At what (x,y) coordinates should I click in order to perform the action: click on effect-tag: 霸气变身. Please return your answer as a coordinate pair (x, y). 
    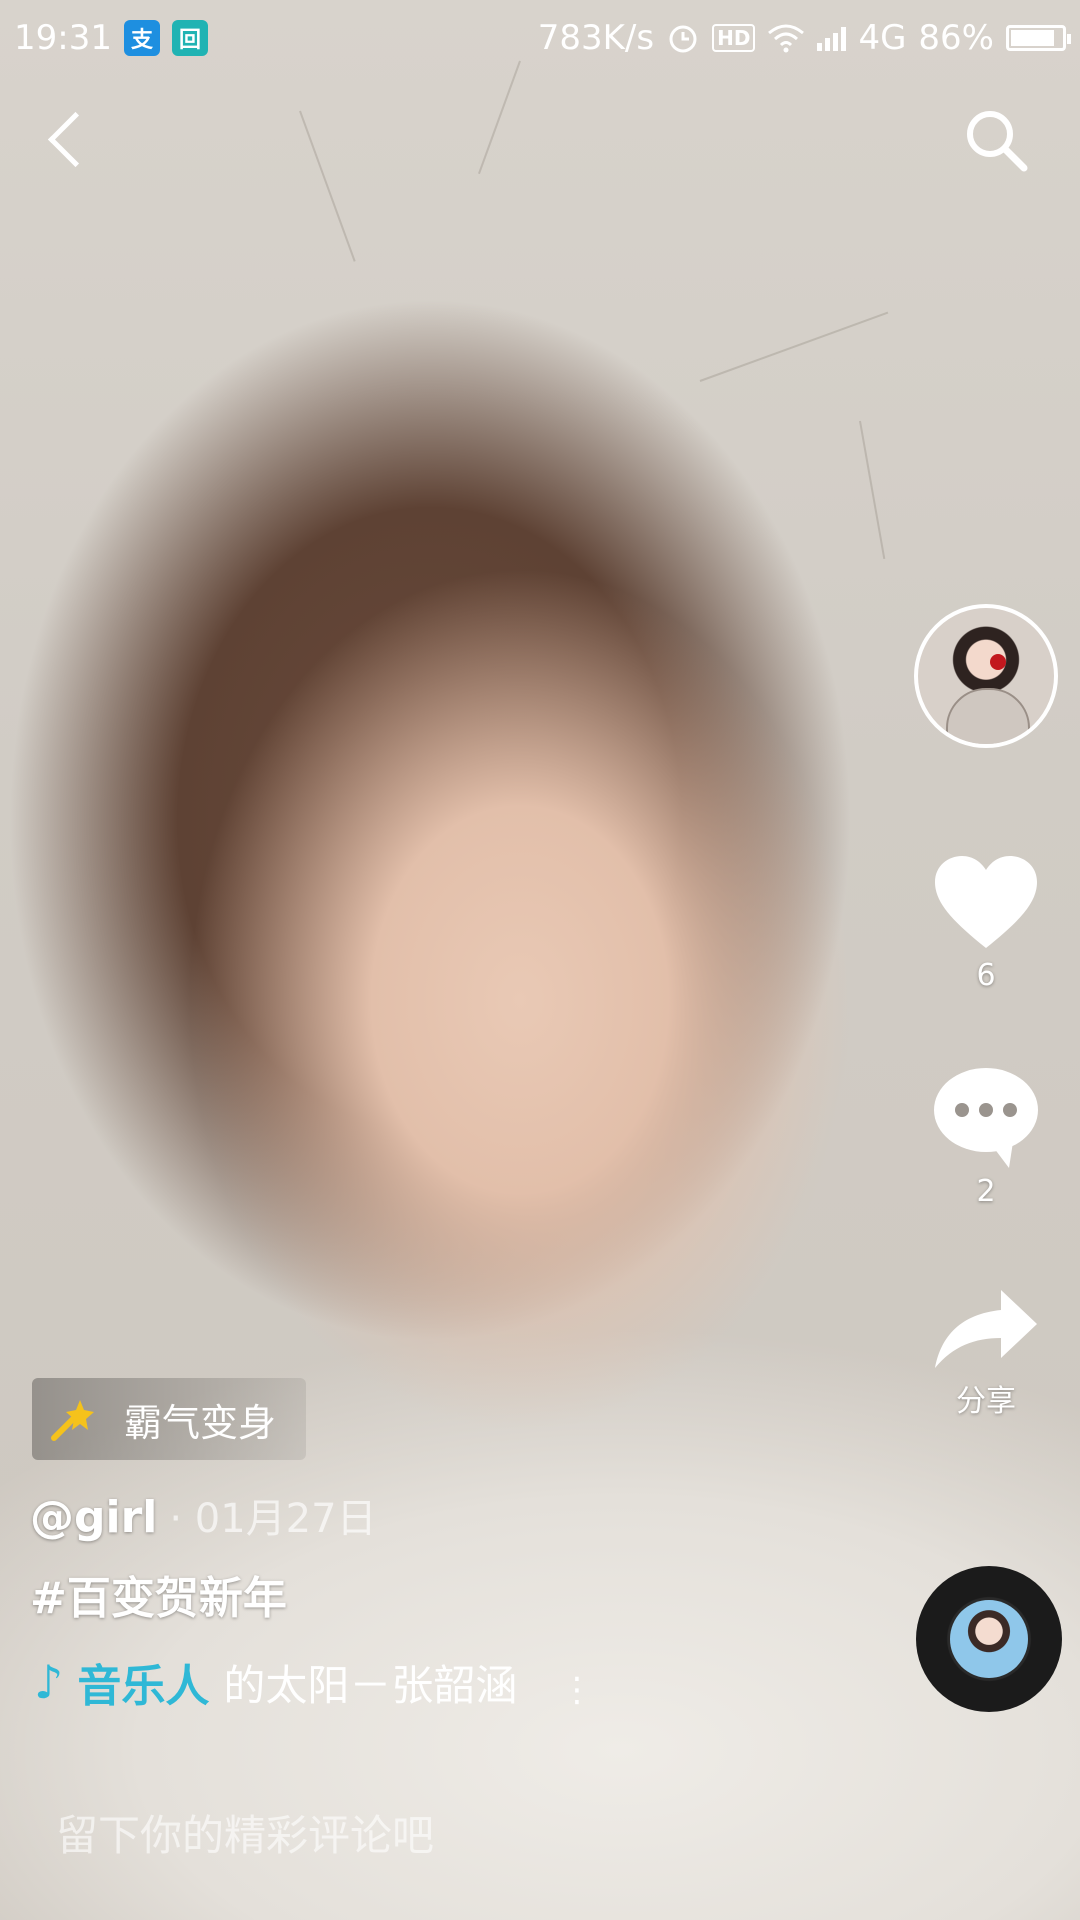
    Looking at the image, I should click on (169, 1419).